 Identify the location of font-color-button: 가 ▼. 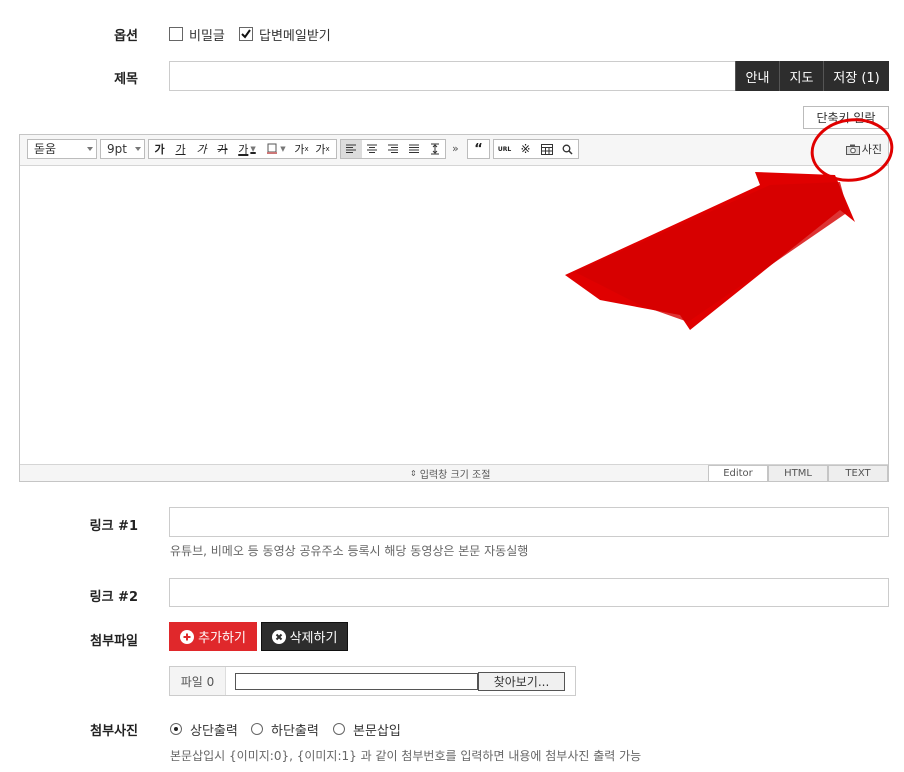
(247, 149).